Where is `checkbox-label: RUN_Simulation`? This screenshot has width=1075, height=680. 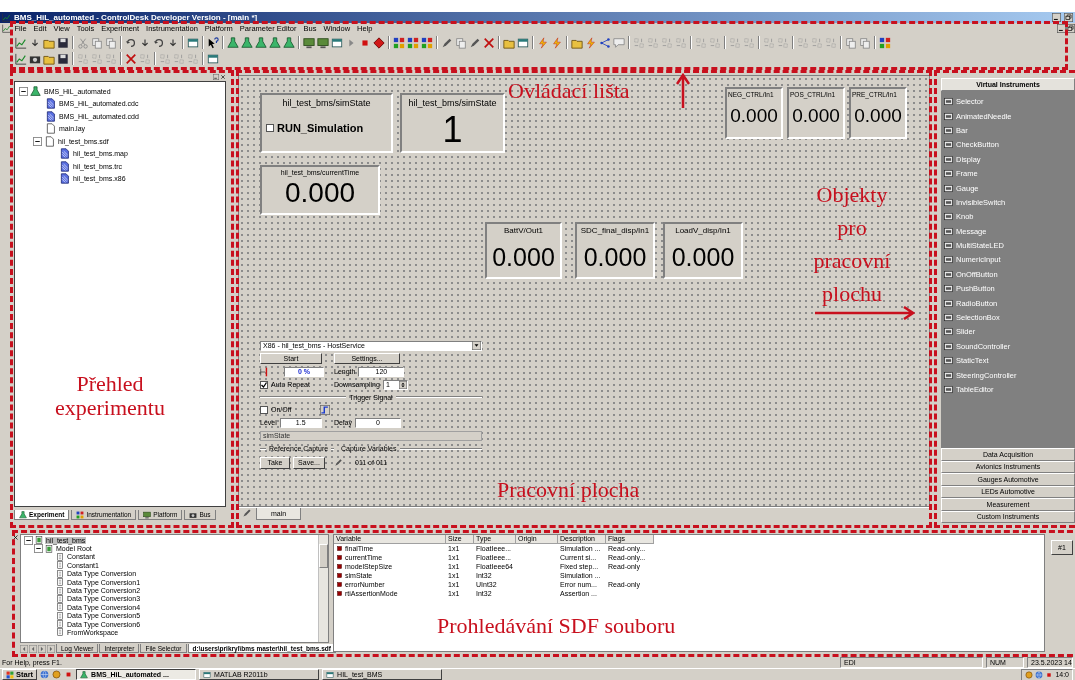 checkbox-label: RUN_Simulation is located at coordinates (320, 128).